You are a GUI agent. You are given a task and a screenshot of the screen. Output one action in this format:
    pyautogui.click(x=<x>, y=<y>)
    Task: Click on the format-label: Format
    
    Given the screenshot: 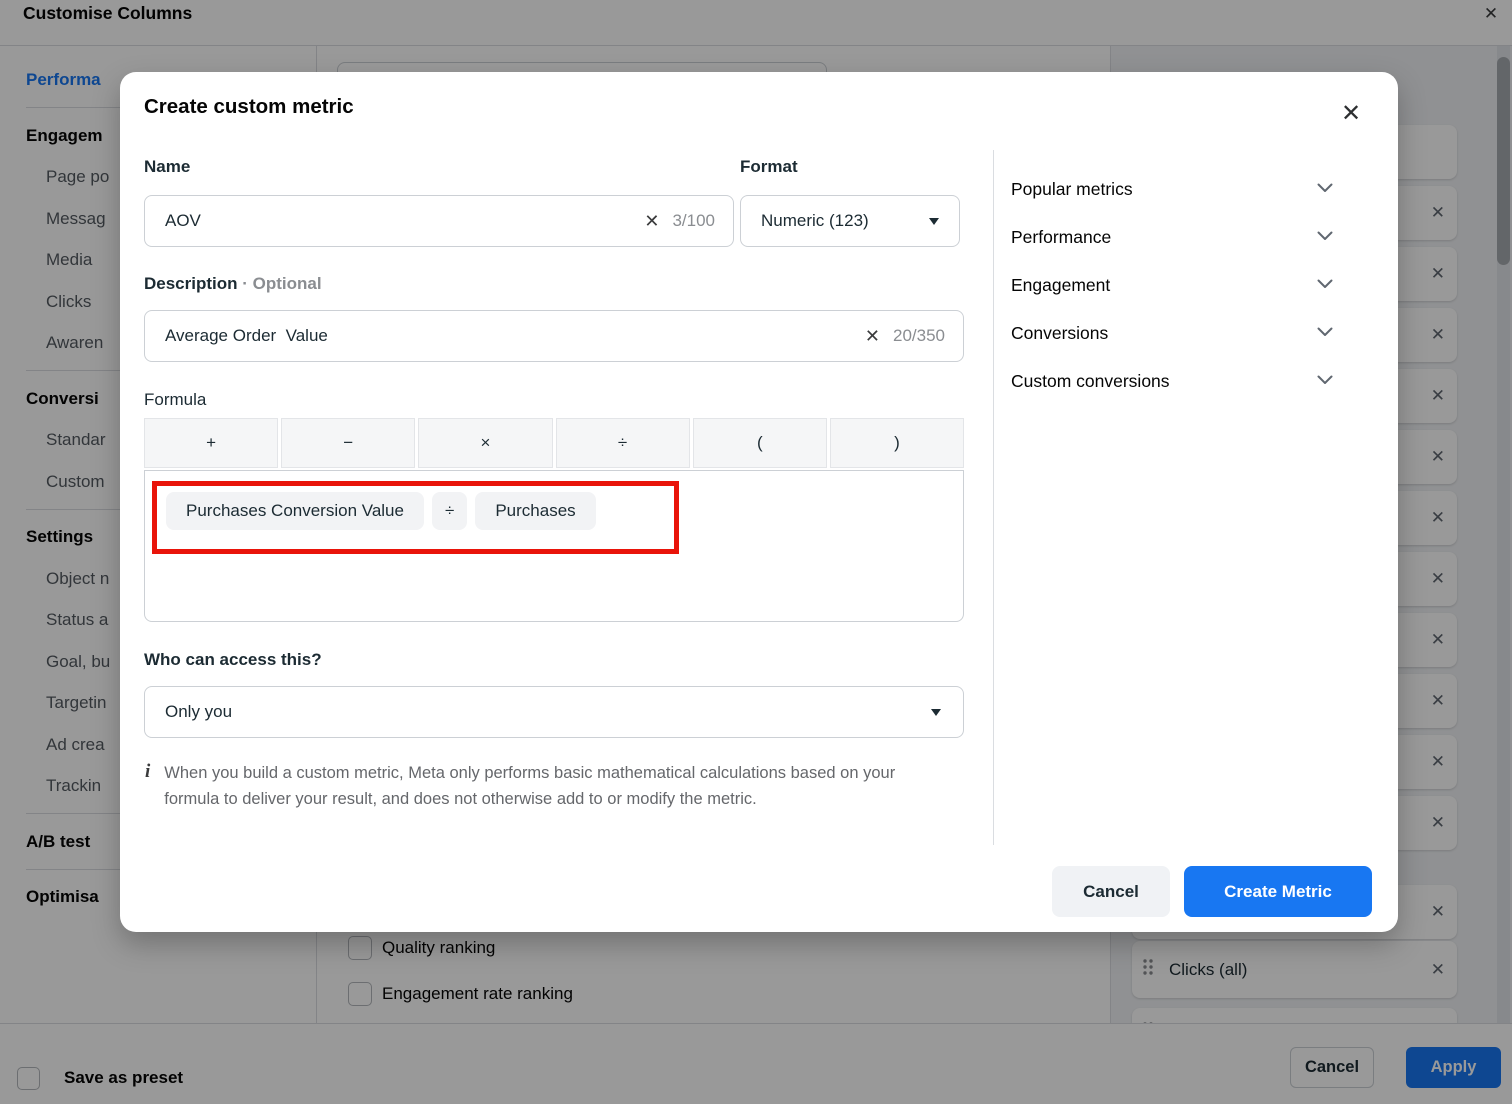 What is the action you would take?
    pyautogui.click(x=769, y=166)
    